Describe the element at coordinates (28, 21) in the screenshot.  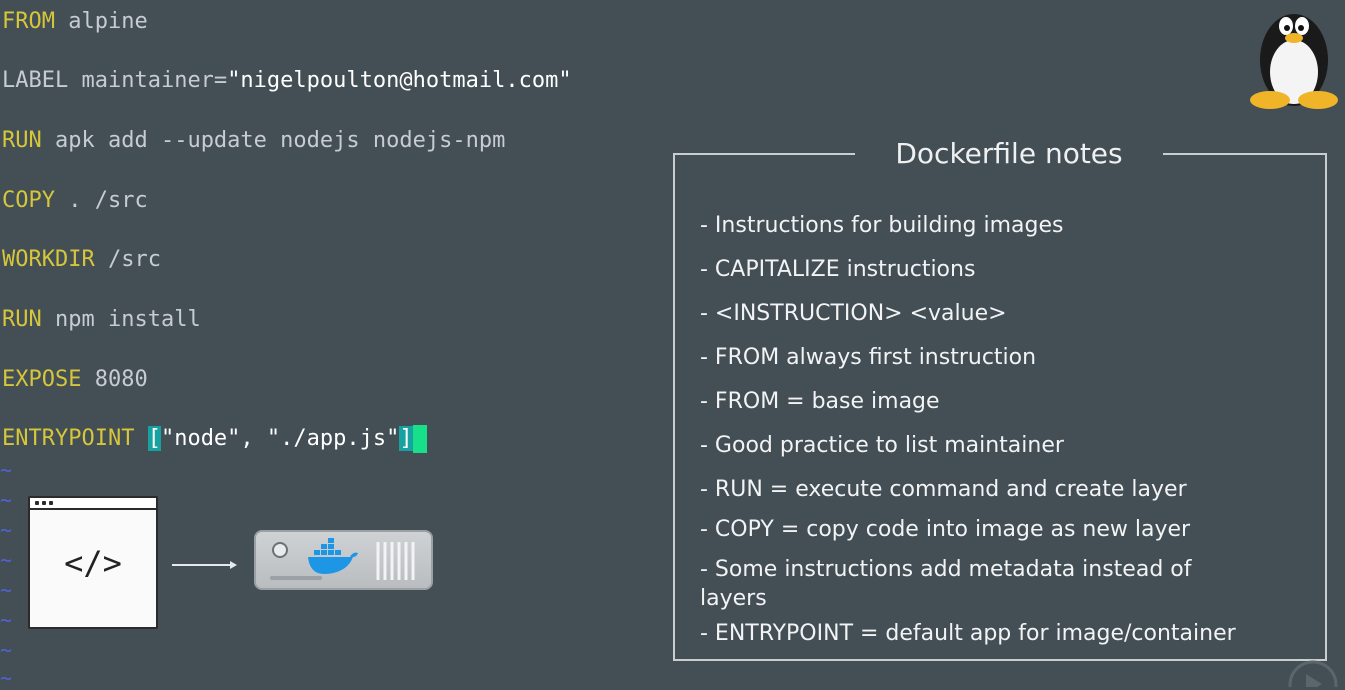
I see `keyword: FROM` at that location.